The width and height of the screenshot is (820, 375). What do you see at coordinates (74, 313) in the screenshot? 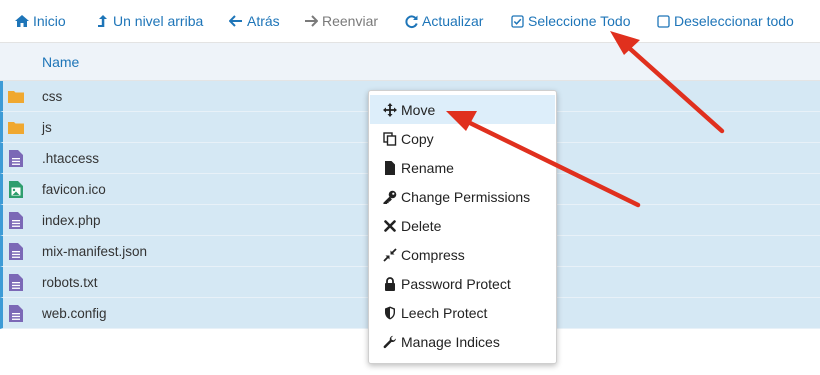
I see `file-name: web.config` at bounding box center [74, 313].